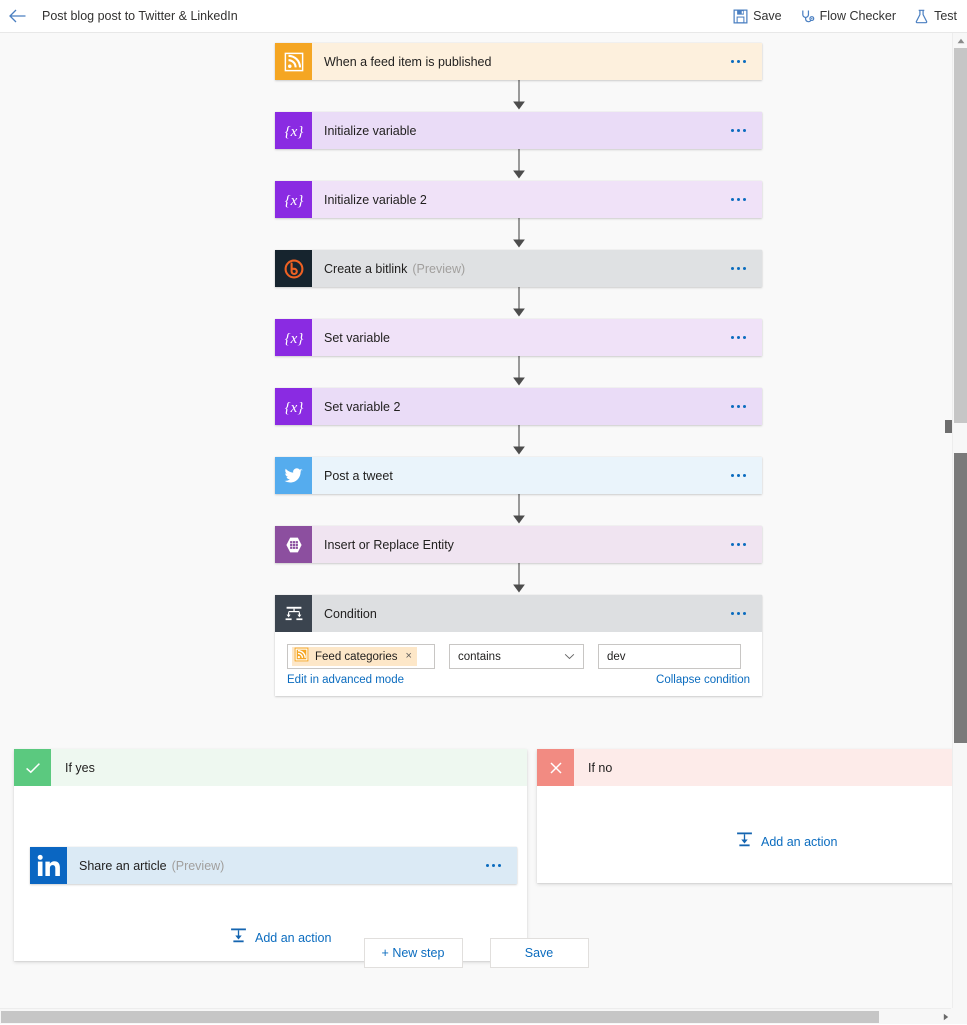  I want to click on step-title: When a feed item is published, so click(407, 62).